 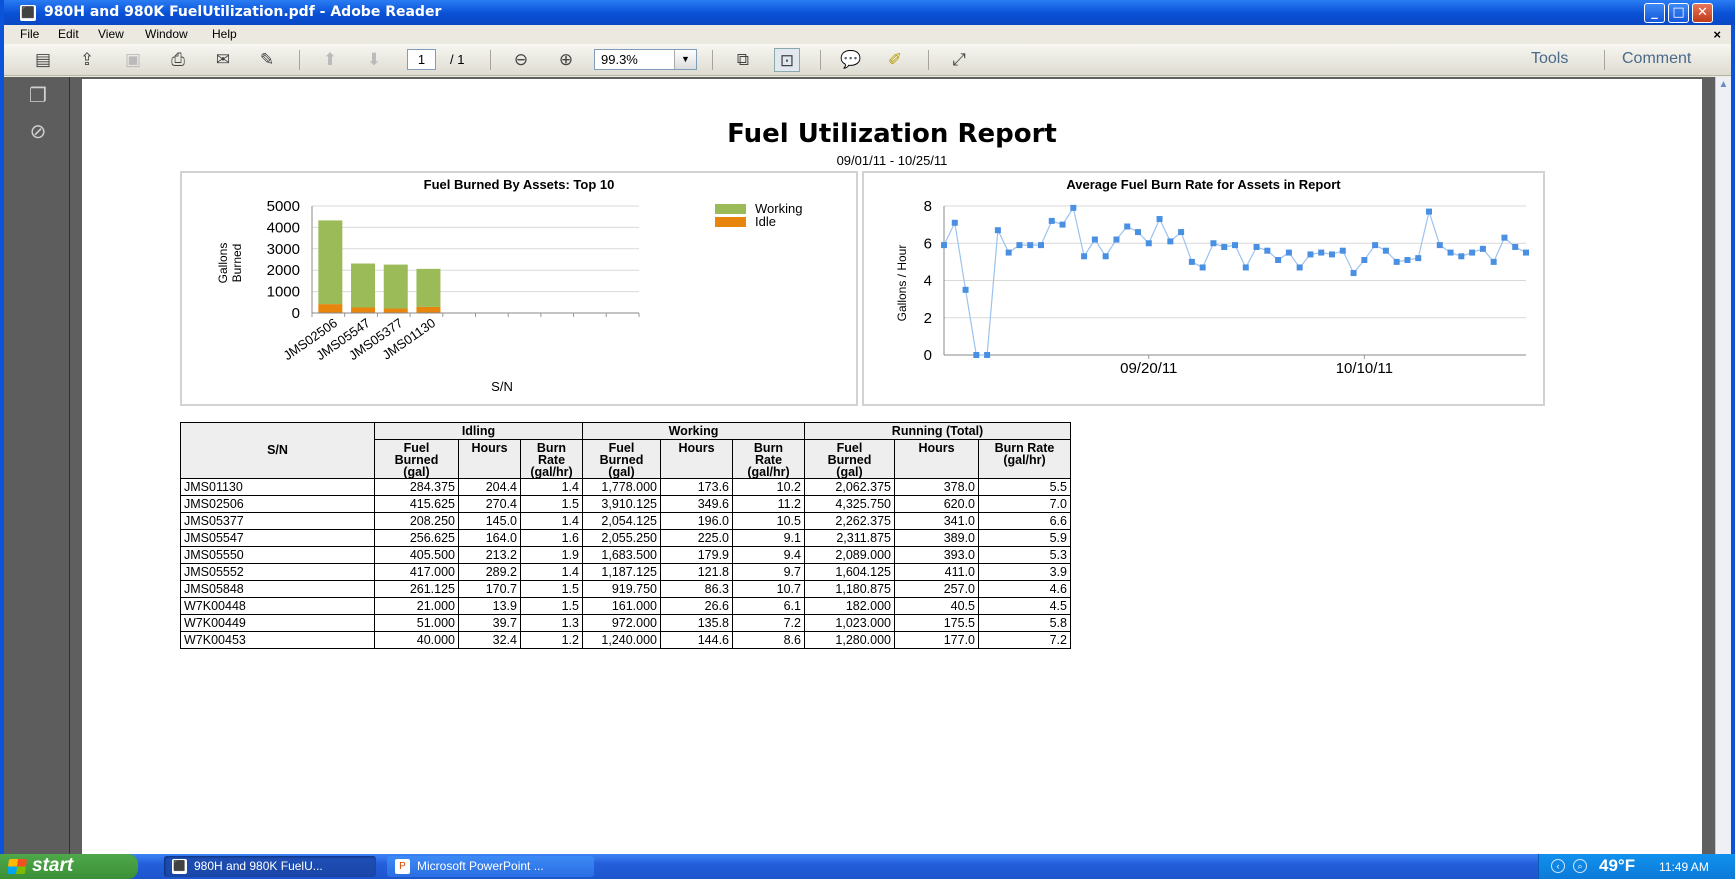 What do you see at coordinates (928, 281) in the screenshot?
I see `y-tick-label: 4` at bounding box center [928, 281].